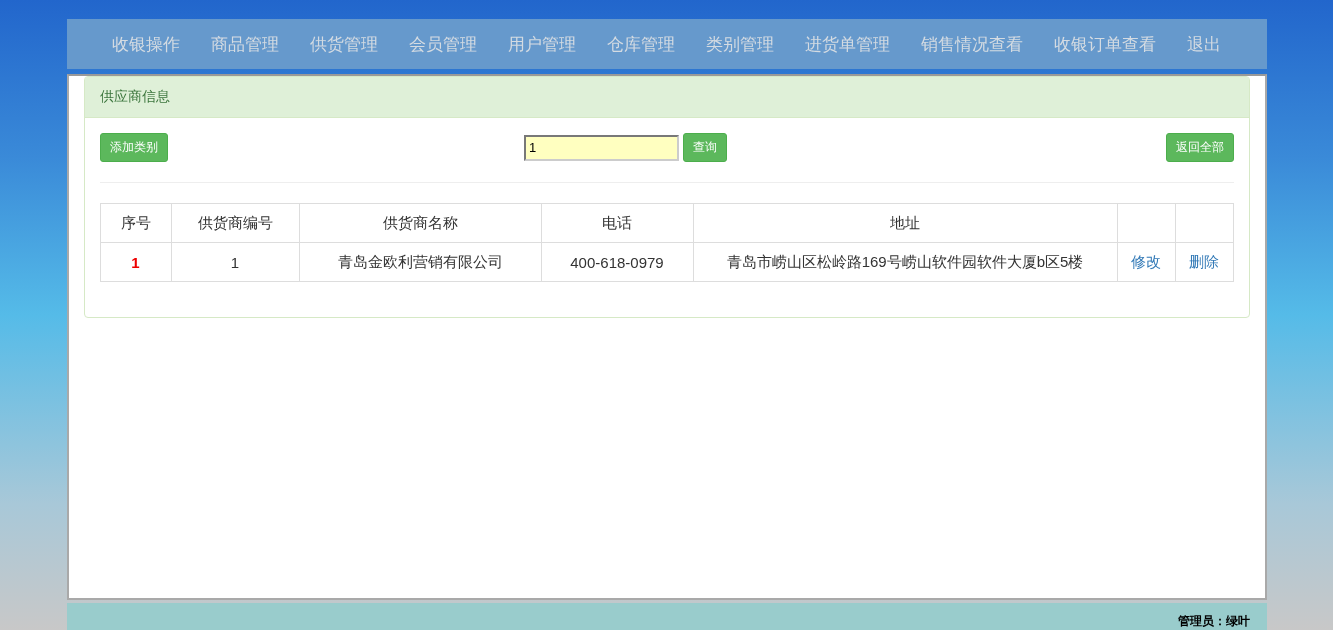  I want to click on nav-link: 会员管理, so click(442, 44).